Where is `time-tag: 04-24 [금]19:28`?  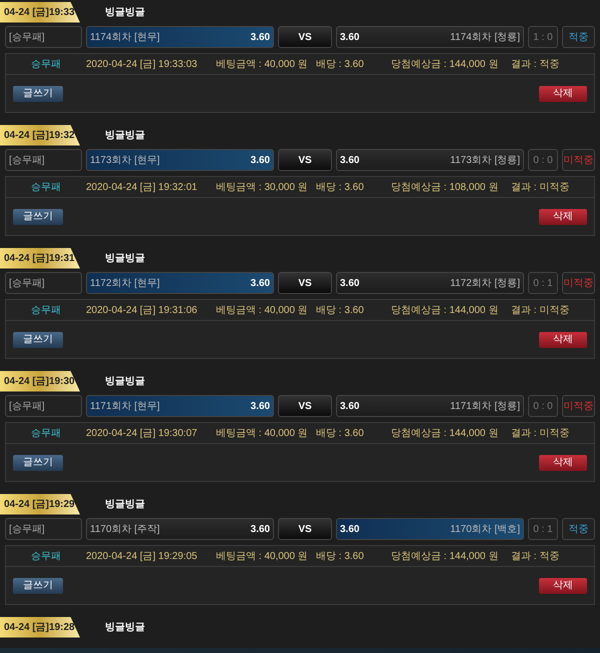 time-tag: 04-24 [금]19:28 is located at coordinates (40, 627).